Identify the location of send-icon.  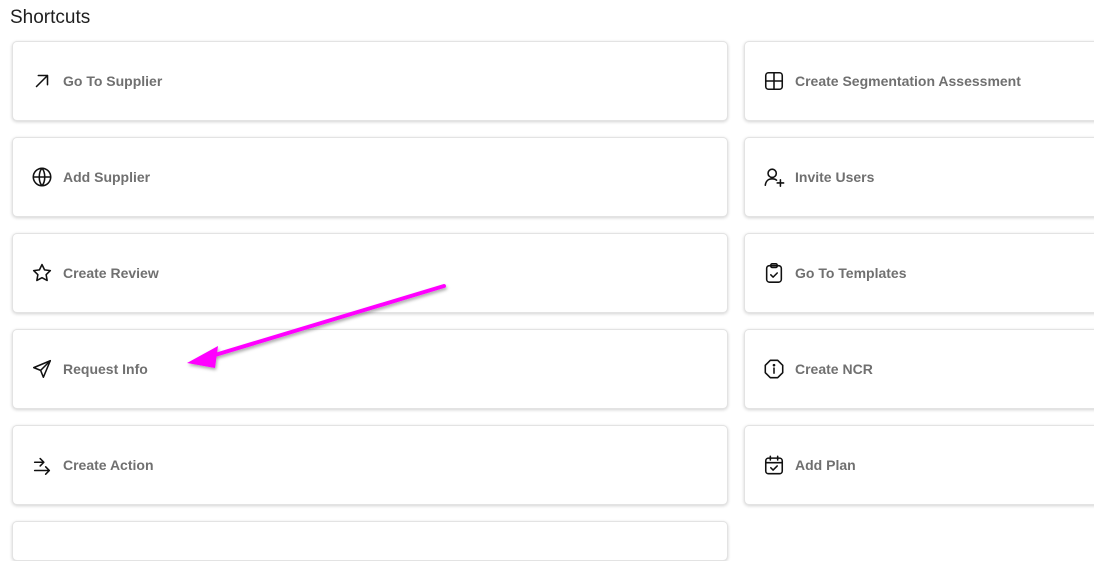
(42, 369).